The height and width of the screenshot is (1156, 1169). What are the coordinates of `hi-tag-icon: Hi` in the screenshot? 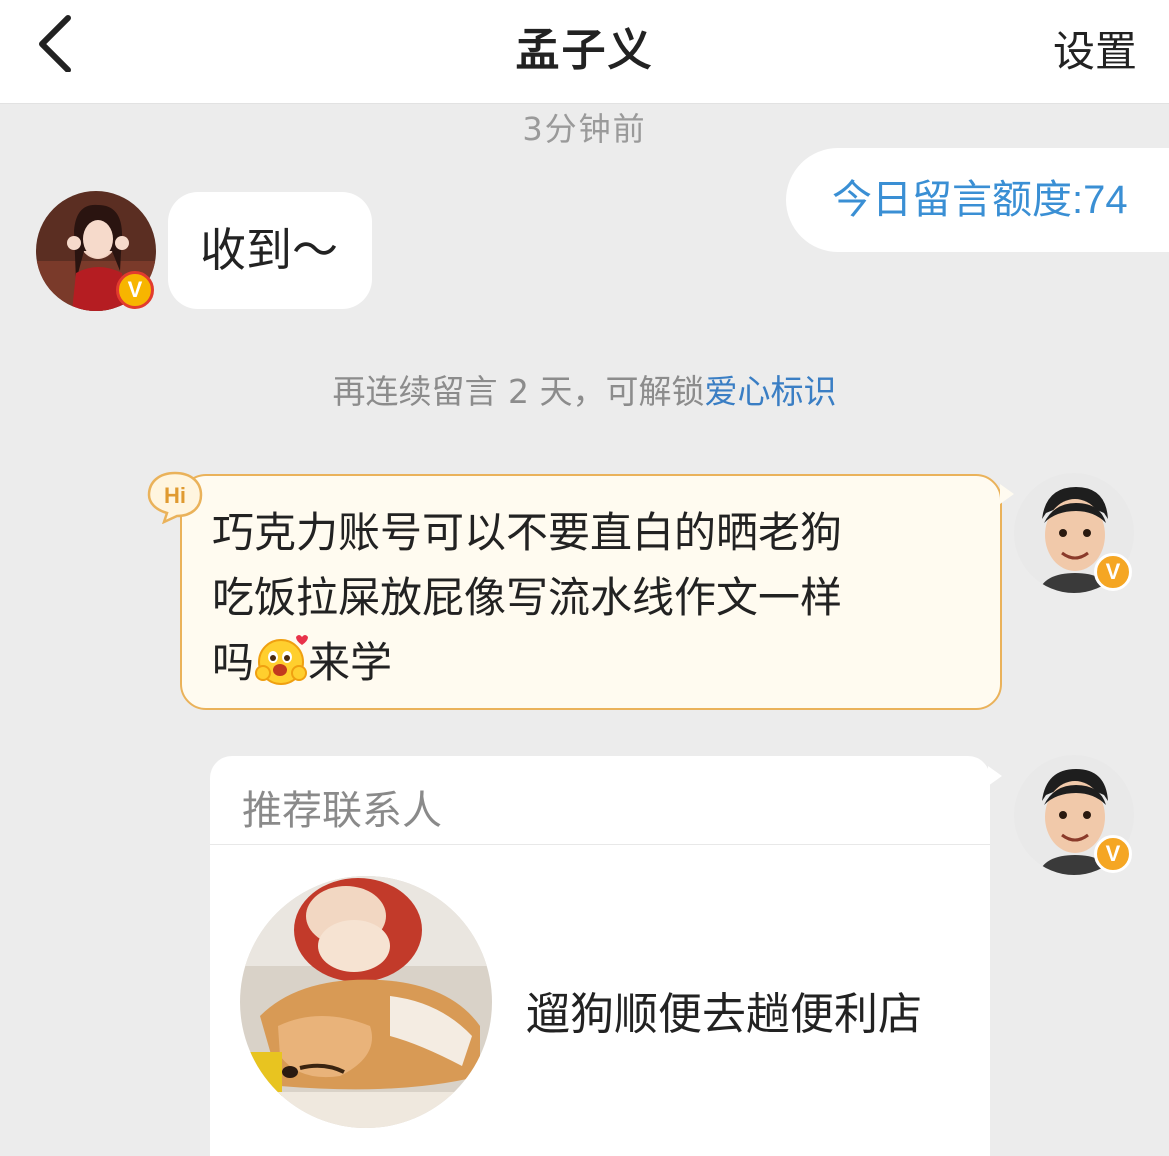 It's located at (175, 497).